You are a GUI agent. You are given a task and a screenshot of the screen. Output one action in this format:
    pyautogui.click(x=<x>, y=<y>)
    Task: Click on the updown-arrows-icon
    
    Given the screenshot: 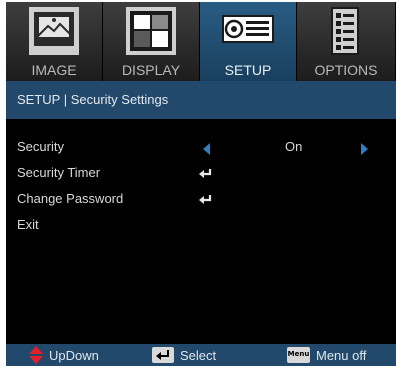 What is the action you would take?
    pyautogui.click(x=36, y=355)
    